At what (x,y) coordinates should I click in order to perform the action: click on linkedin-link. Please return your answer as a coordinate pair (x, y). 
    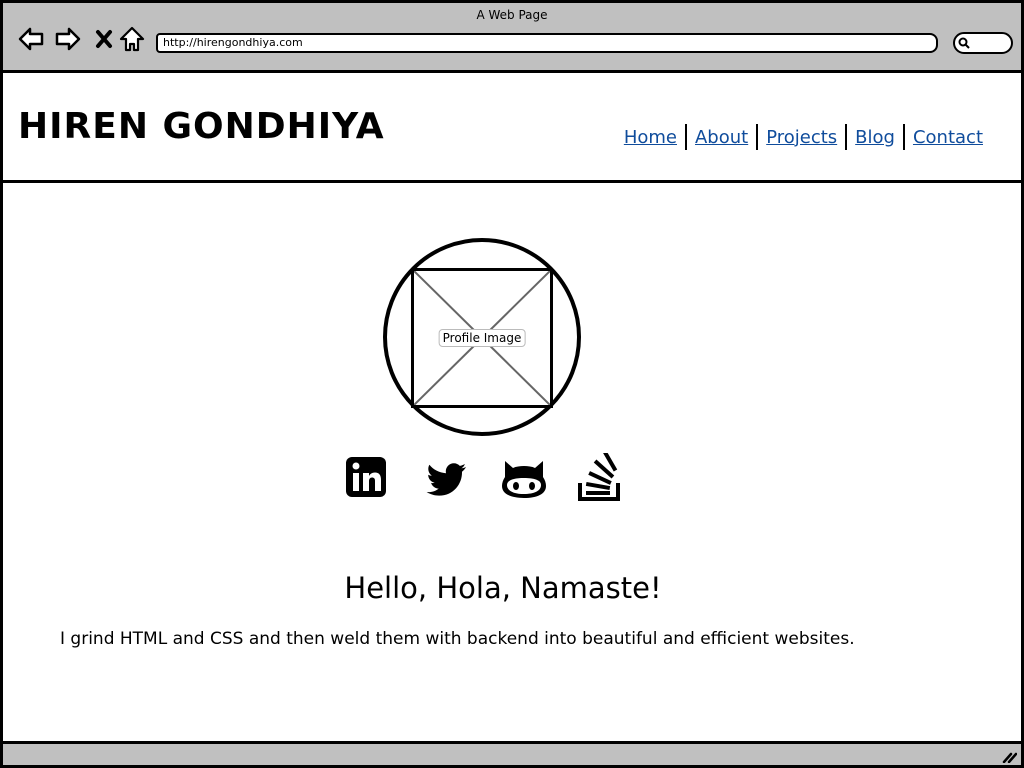
    Looking at the image, I should click on (366, 478).